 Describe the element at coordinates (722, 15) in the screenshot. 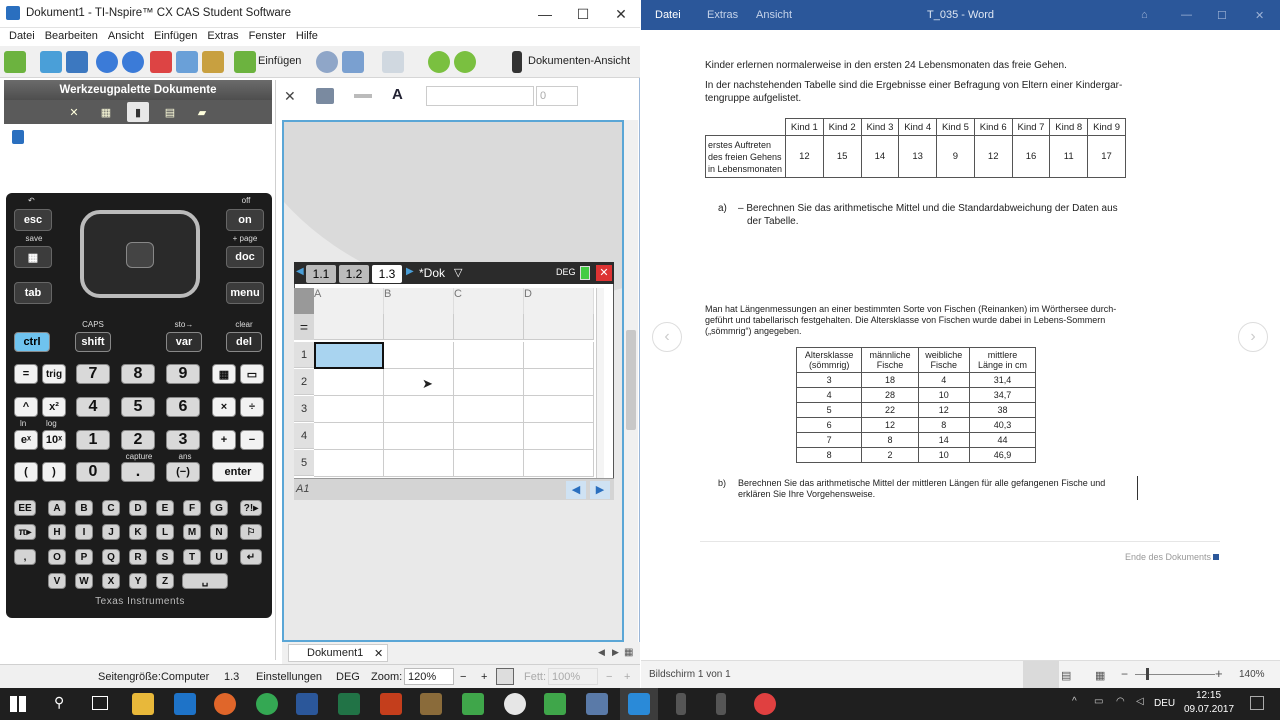

I see `word-tab-extras: Extras` at that location.